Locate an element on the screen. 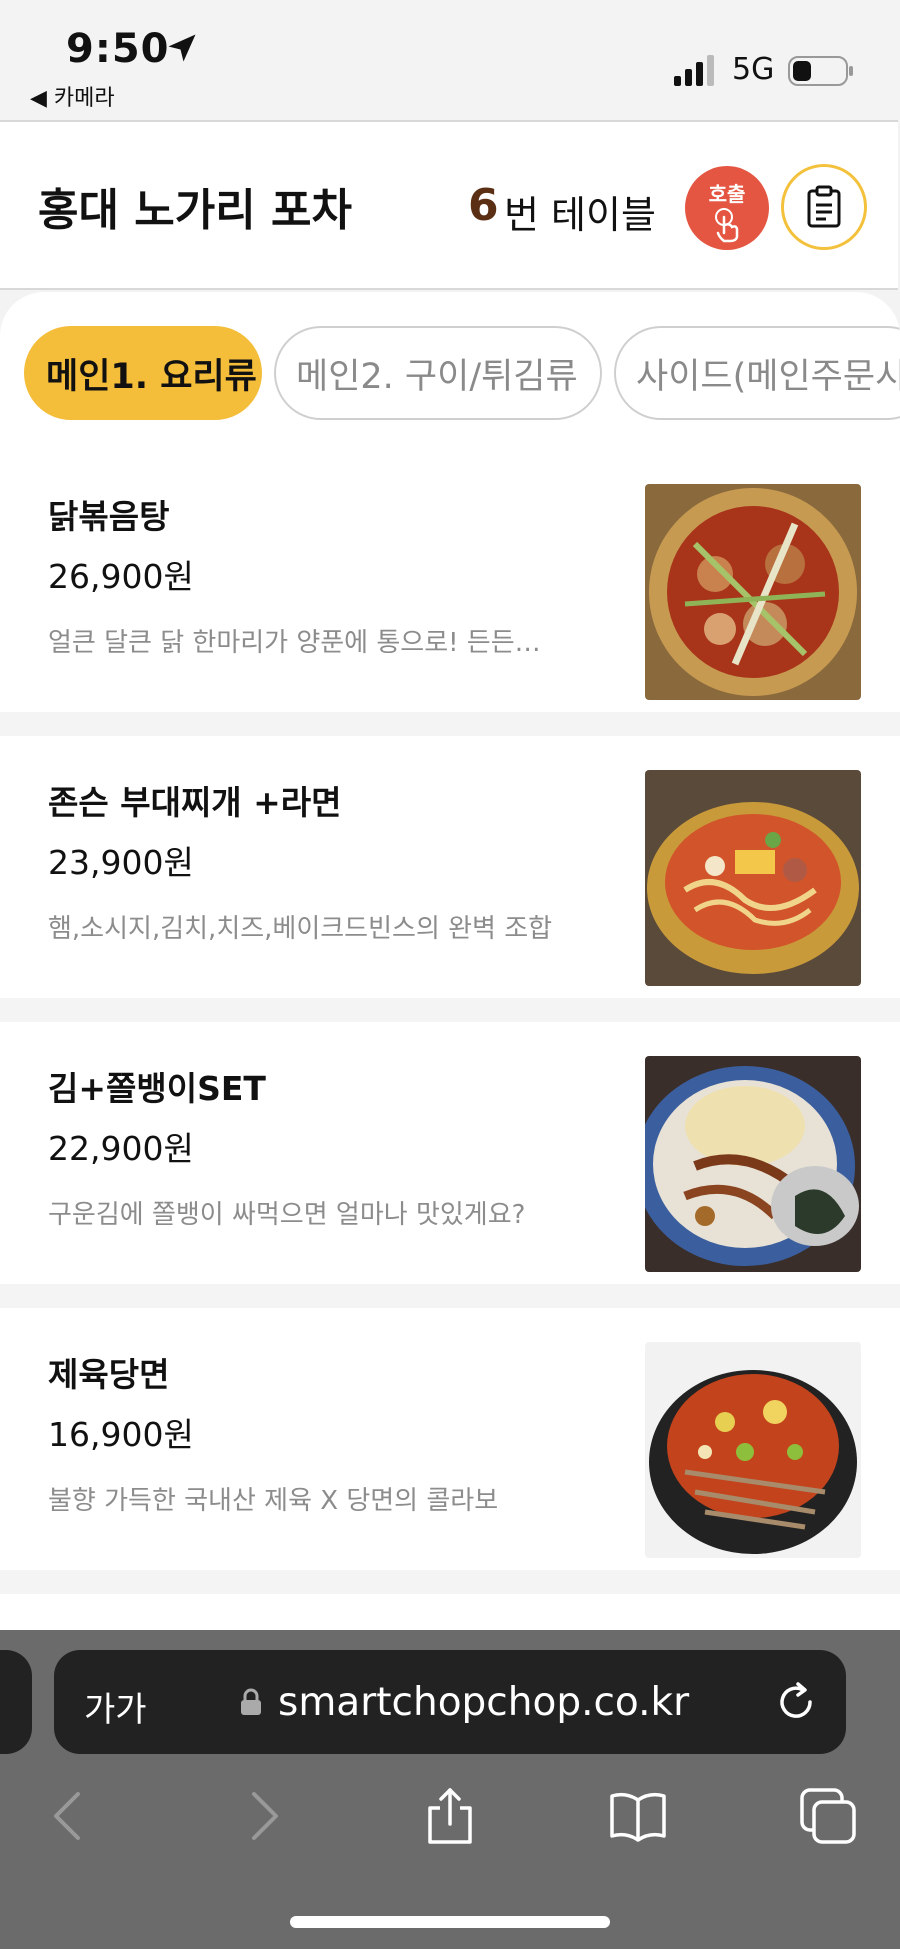 The width and height of the screenshot is (900, 1949). text-size-button: 가가 is located at coordinates (115, 1706).